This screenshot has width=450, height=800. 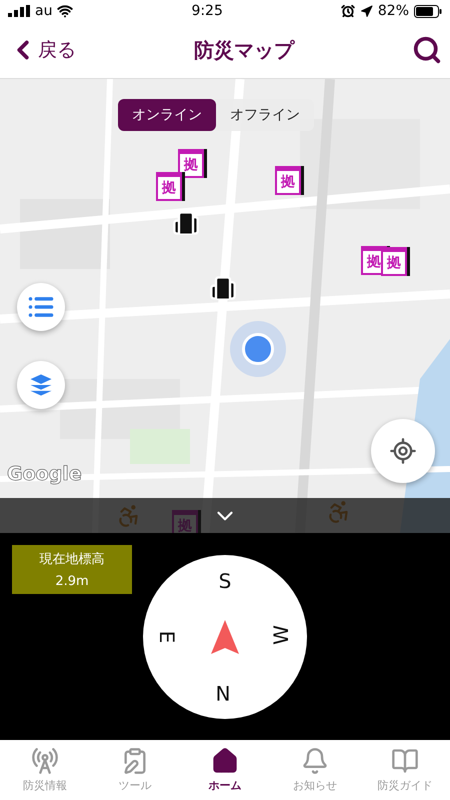 What do you see at coordinates (72, 559) in the screenshot?
I see `elevation-label: 現在地標高` at bounding box center [72, 559].